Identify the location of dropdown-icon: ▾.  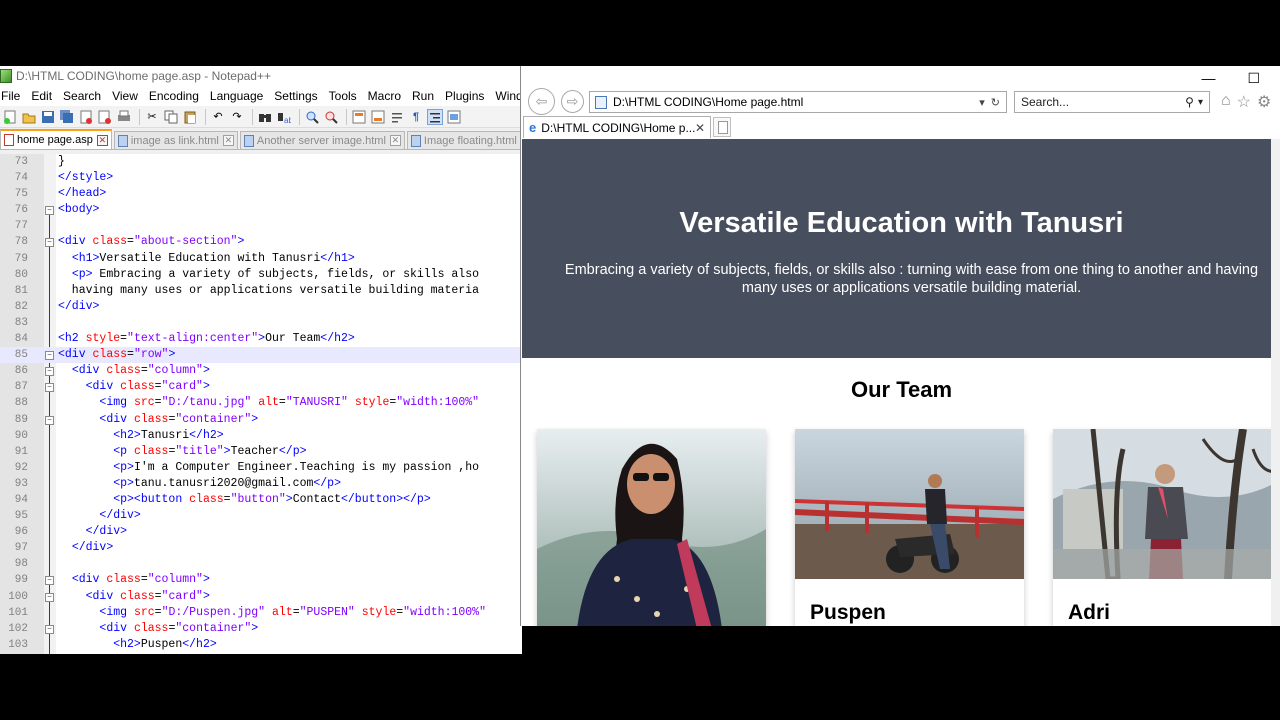
(982, 102).